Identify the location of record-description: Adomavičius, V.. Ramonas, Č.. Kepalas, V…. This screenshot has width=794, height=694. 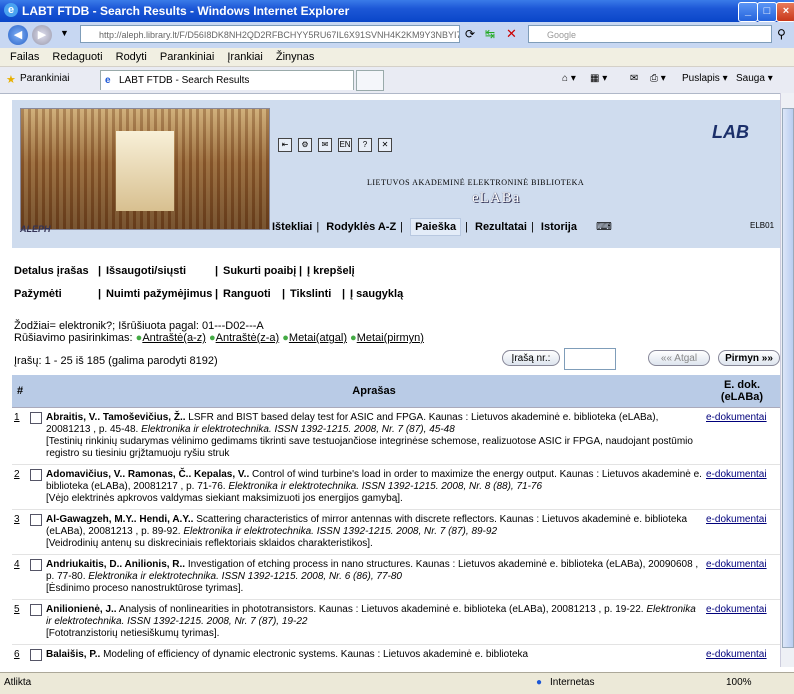
(374, 487).